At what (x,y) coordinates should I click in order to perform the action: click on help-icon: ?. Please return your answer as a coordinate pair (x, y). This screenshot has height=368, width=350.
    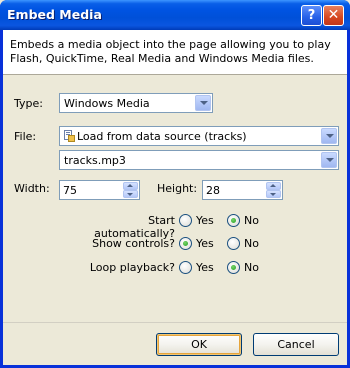
    Looking at the image, I should click on (311, 15).